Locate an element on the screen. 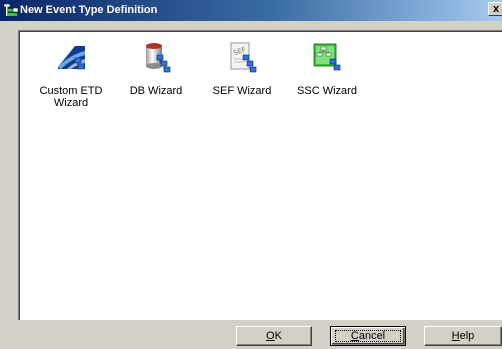  help-button-label: Help is located at coordinates (463, 336).